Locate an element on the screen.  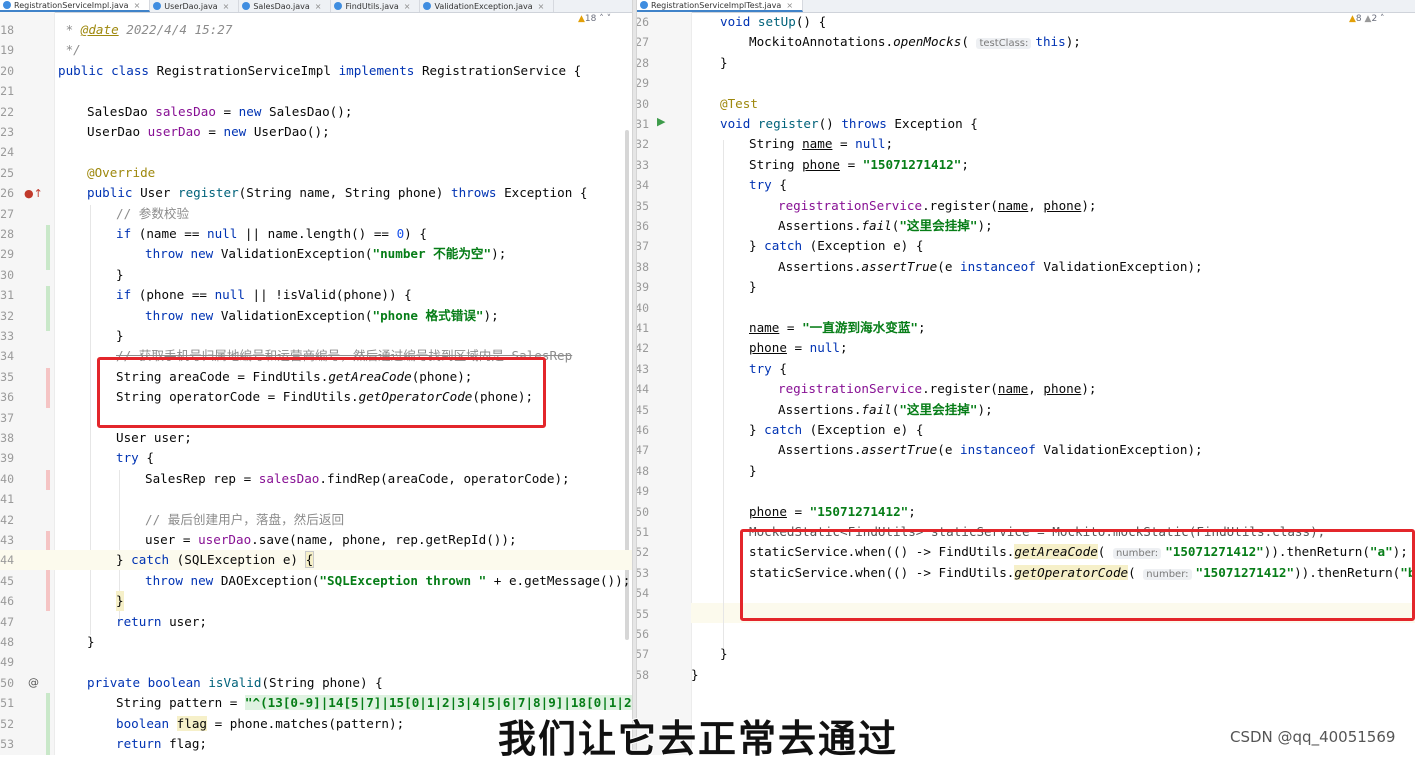
code-line: 39} is located at coordinates (697, 287).